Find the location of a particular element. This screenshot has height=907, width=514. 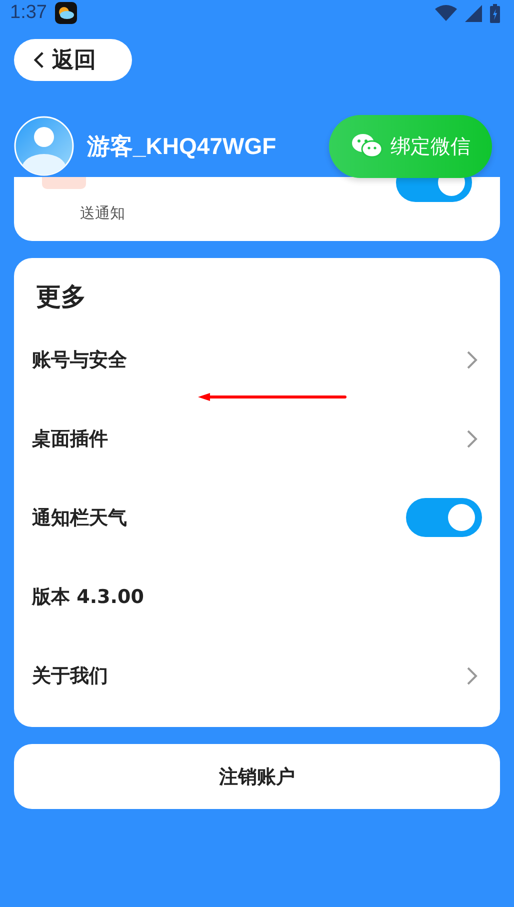

setting-label: 关于我们 is located at coordinates (70, 676).